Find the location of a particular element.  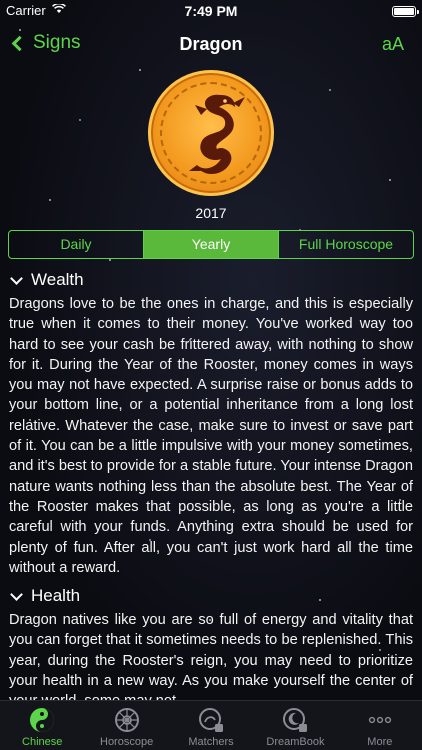

period-segmented-control: Daily Yearly Full Horoscope is located at coordinates (211, 245).